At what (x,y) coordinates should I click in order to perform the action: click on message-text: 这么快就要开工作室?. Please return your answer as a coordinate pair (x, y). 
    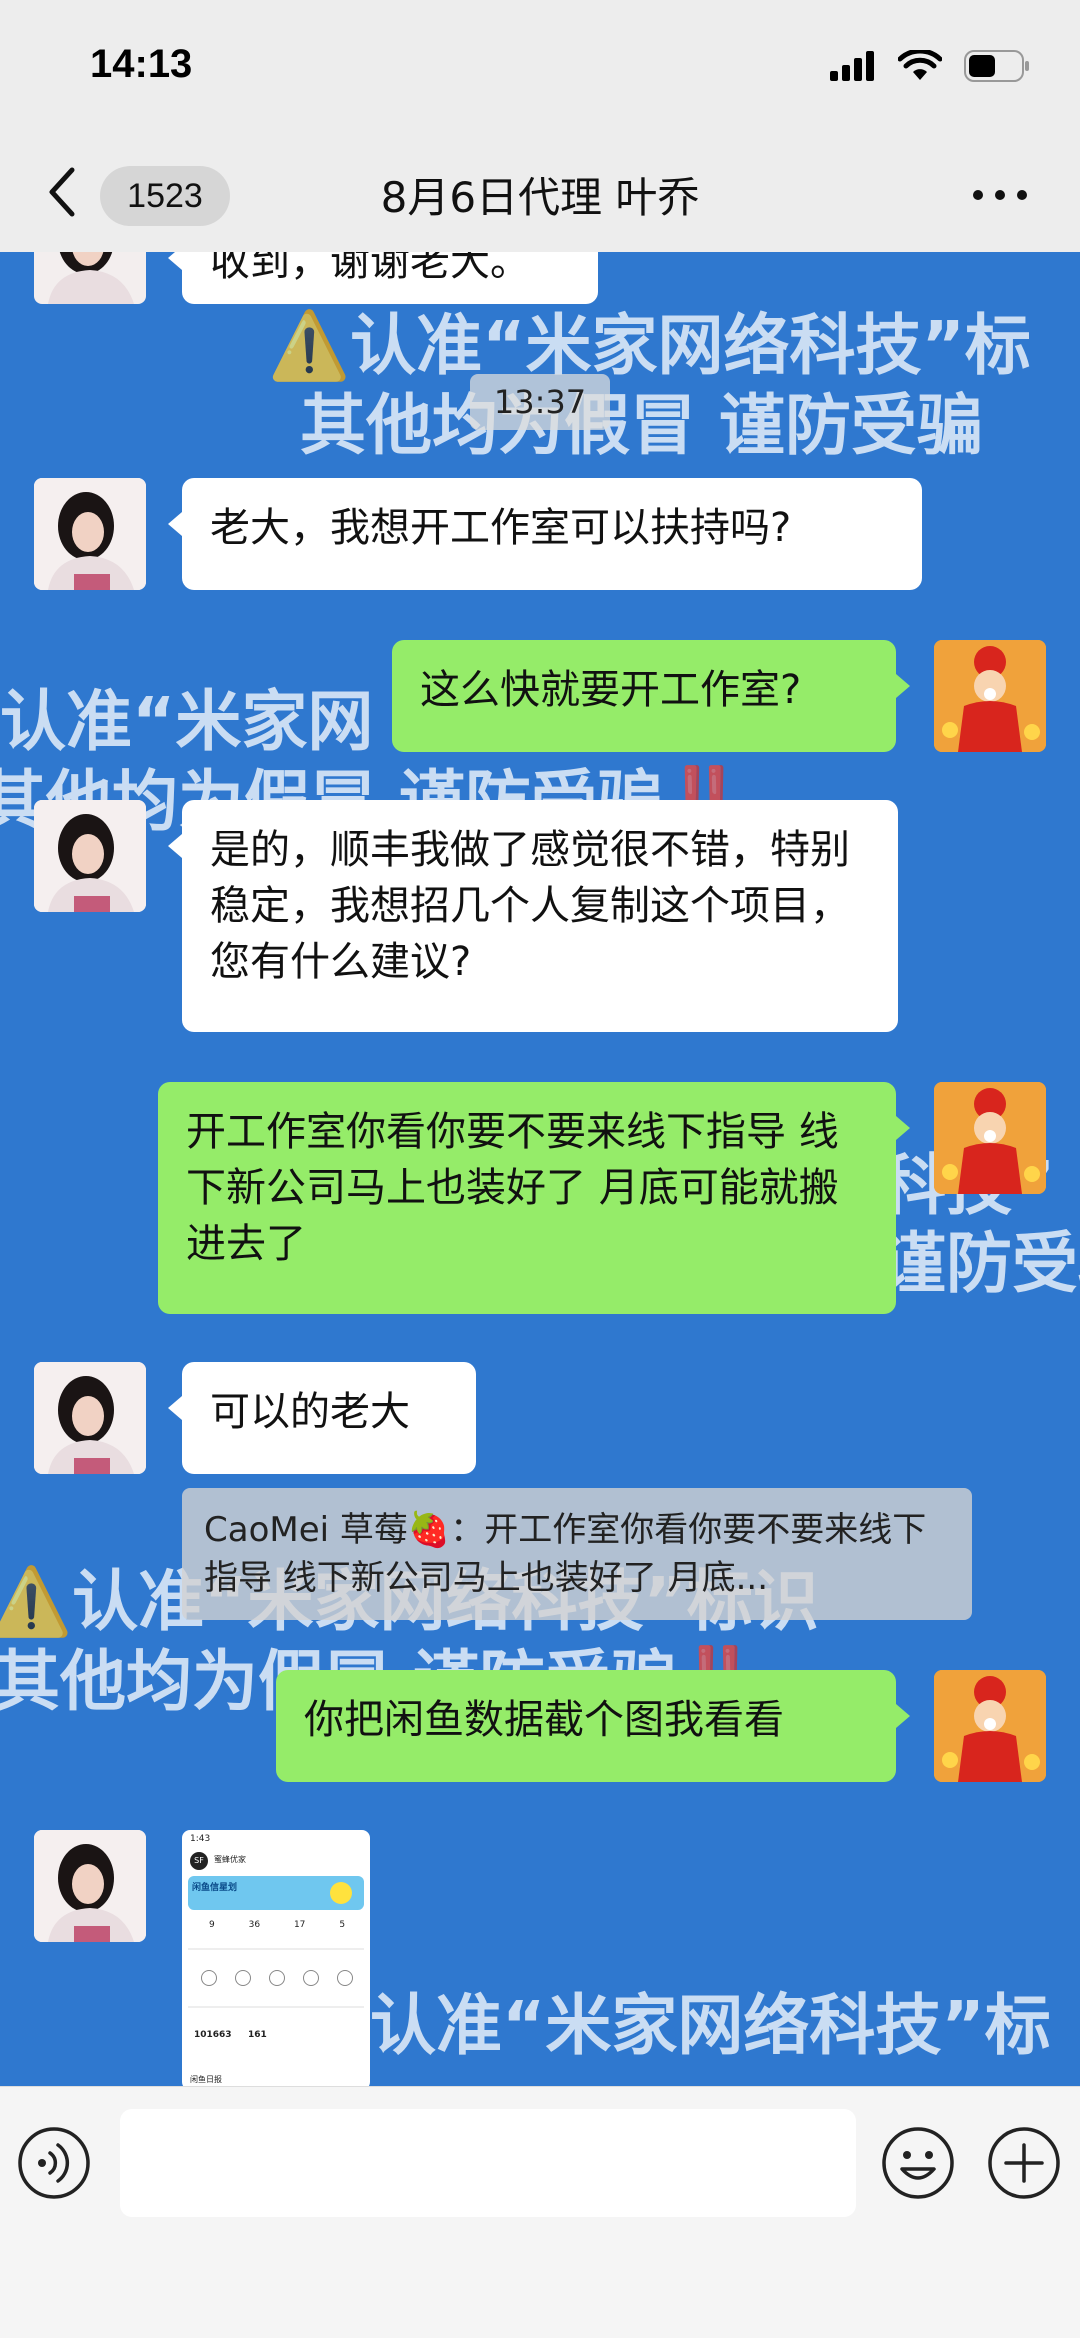
    Looking at the image, I should click on (611, 690).